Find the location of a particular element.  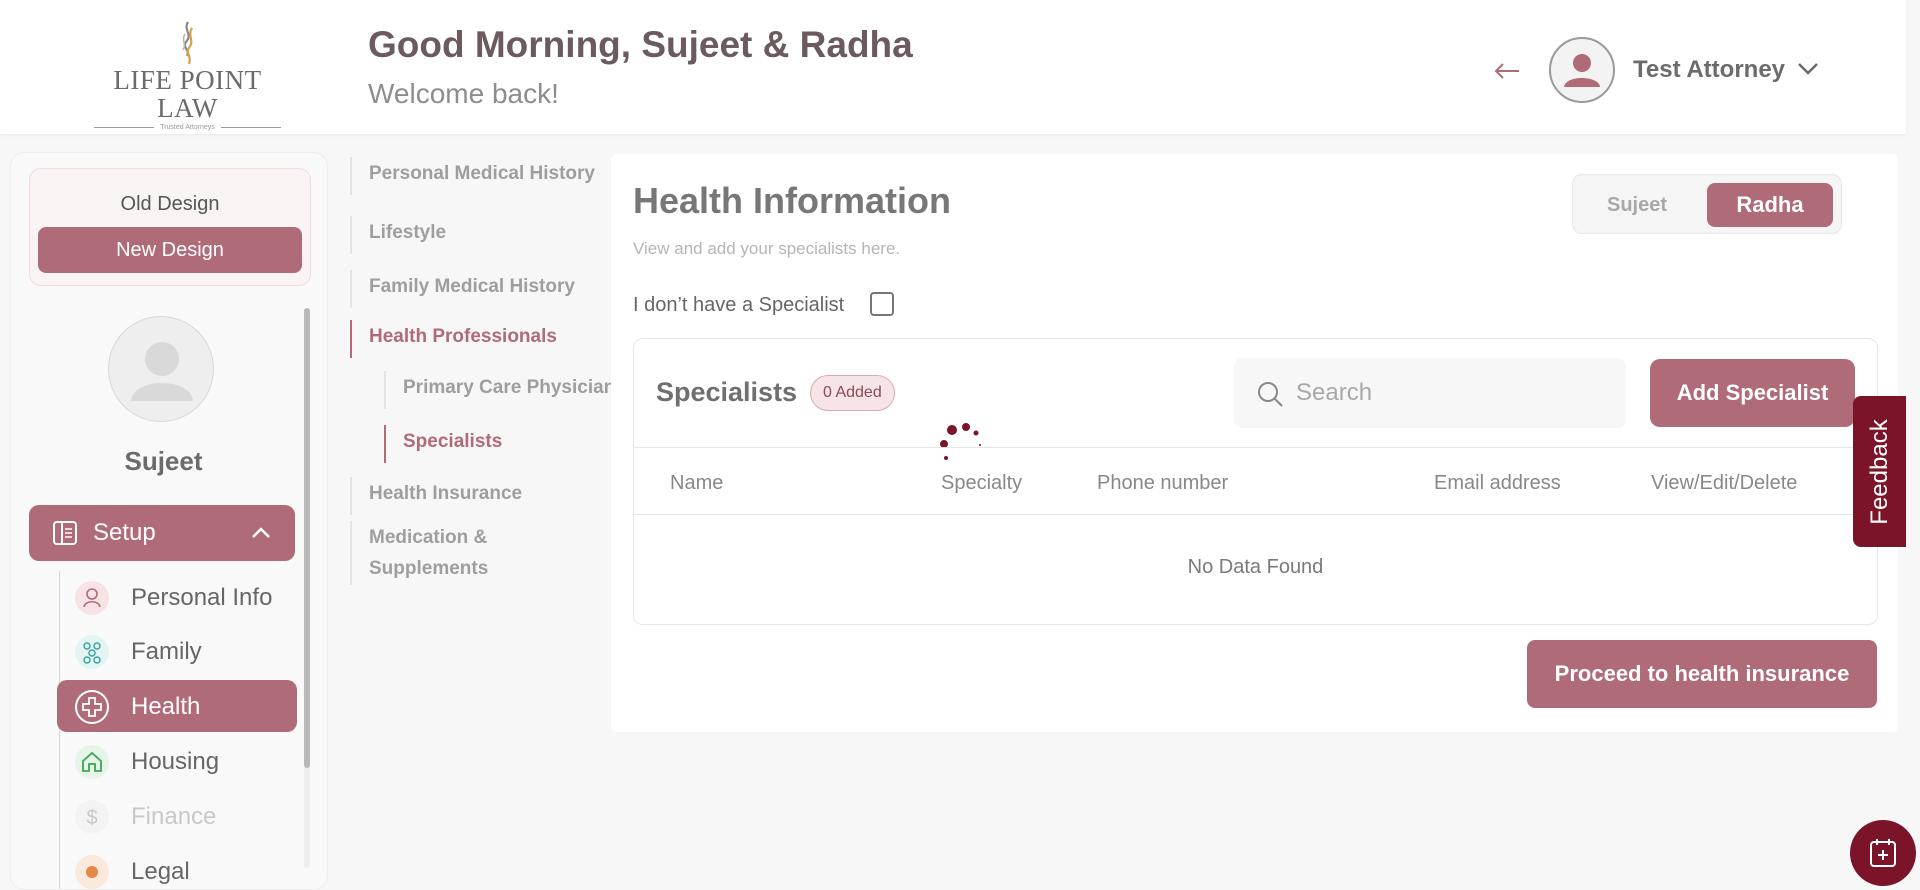

calendar-plus-icon is located at coordinates (1883, 853).